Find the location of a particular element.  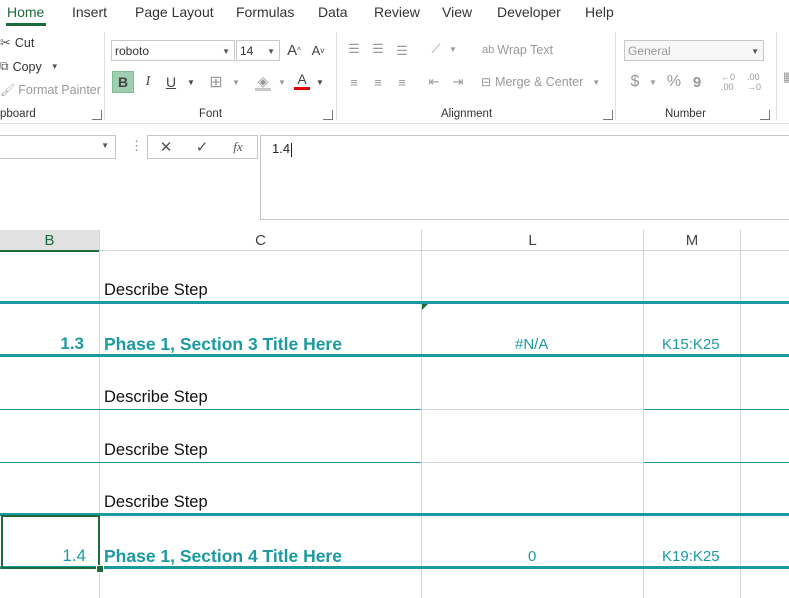

italic-button: I is located at coordinates (148, 82).